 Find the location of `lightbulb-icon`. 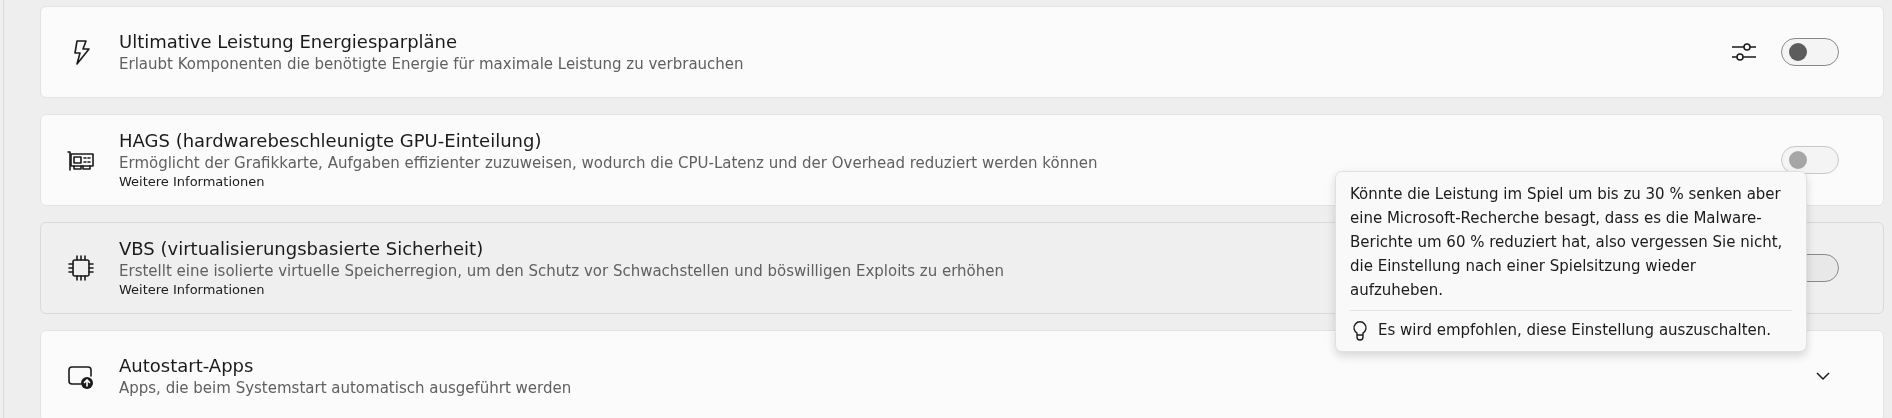

lightbulb-icon is located at coordinates (1360, 330).